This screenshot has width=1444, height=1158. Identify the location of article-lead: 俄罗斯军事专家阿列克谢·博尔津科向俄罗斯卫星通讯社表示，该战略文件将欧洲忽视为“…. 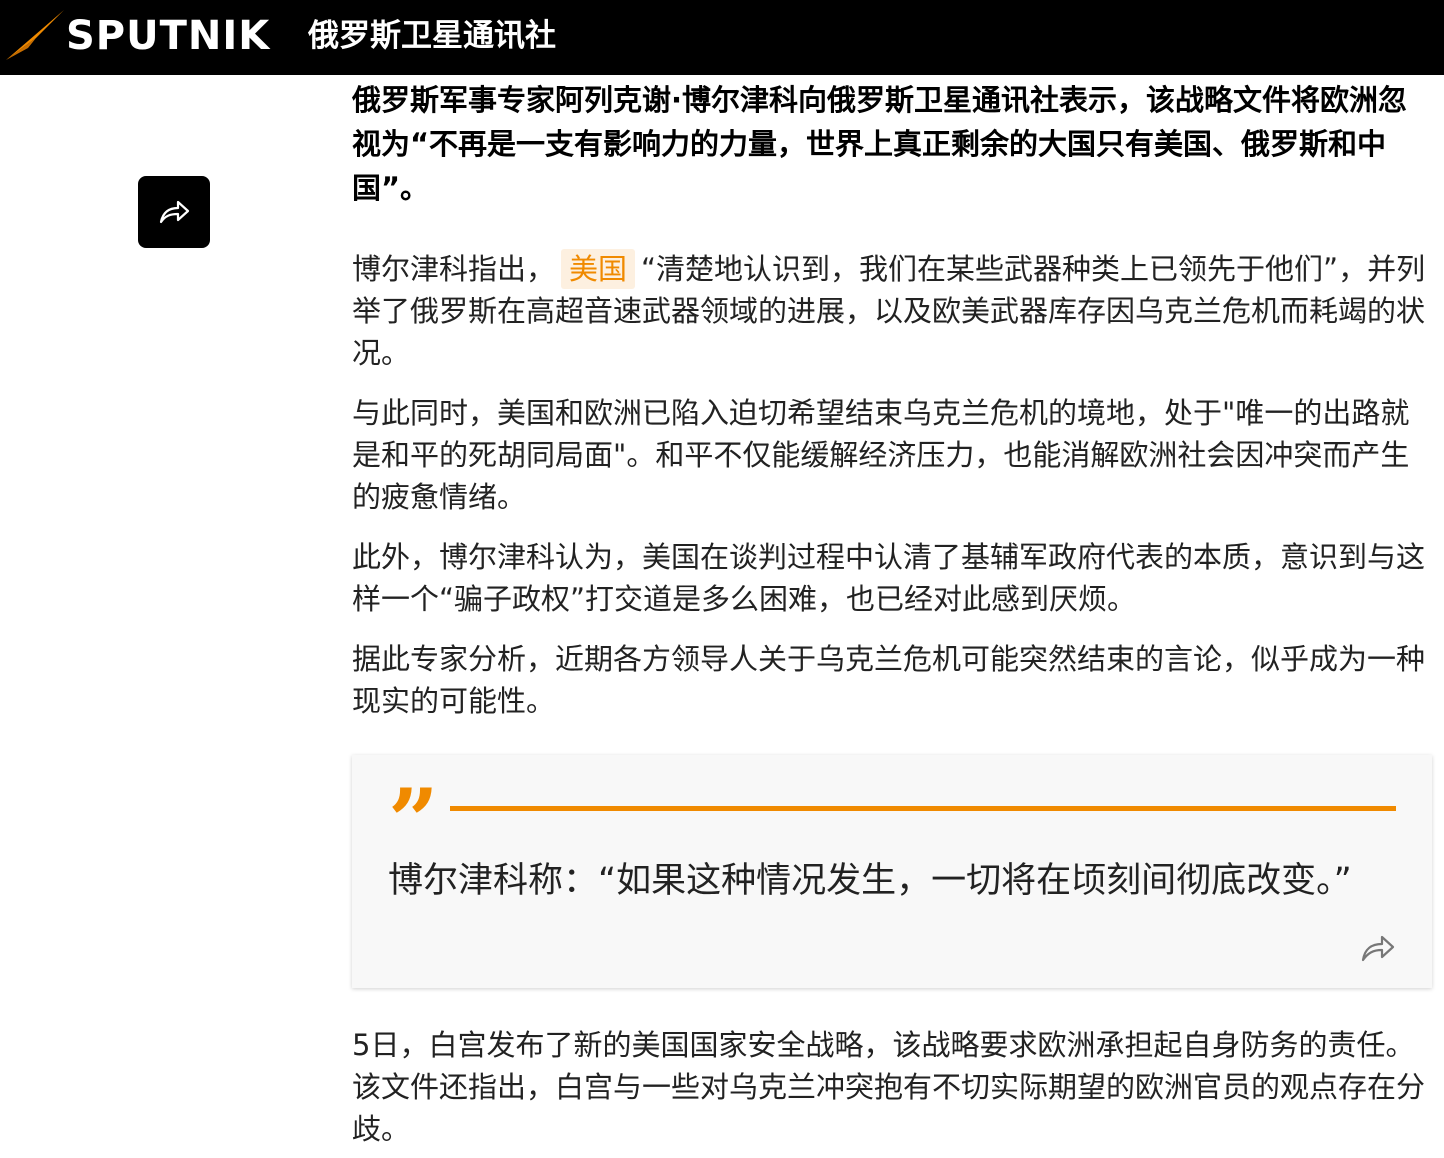
(880, 144).